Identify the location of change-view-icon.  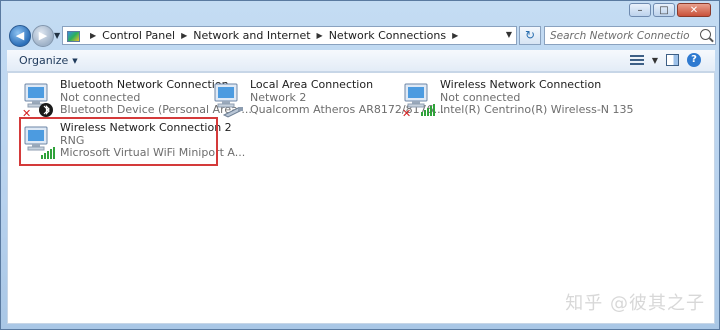
(636, 60).